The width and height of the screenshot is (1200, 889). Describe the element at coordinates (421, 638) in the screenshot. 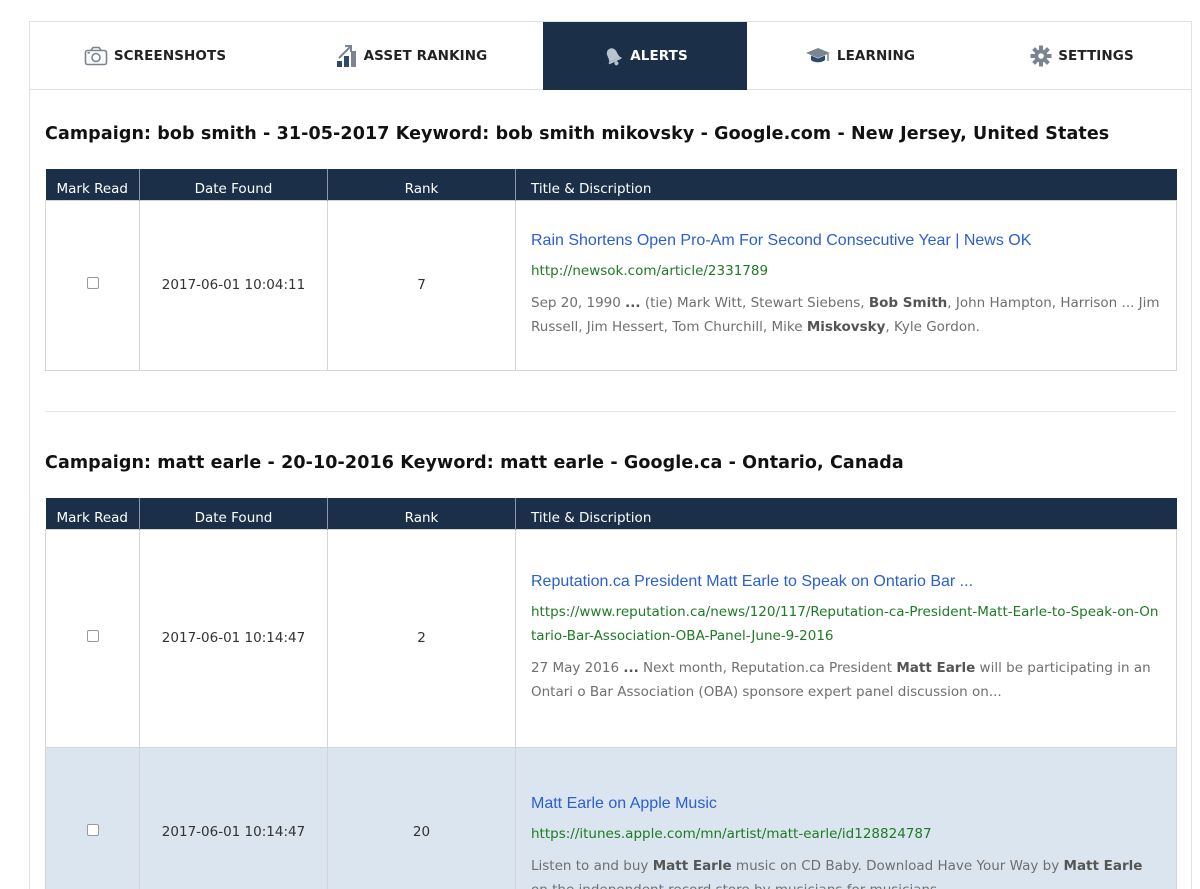

I see `rank-cell: 2` at that location.